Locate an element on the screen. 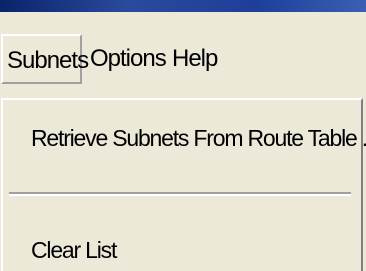  menu-options: Options is located at coordinates (126, 59).